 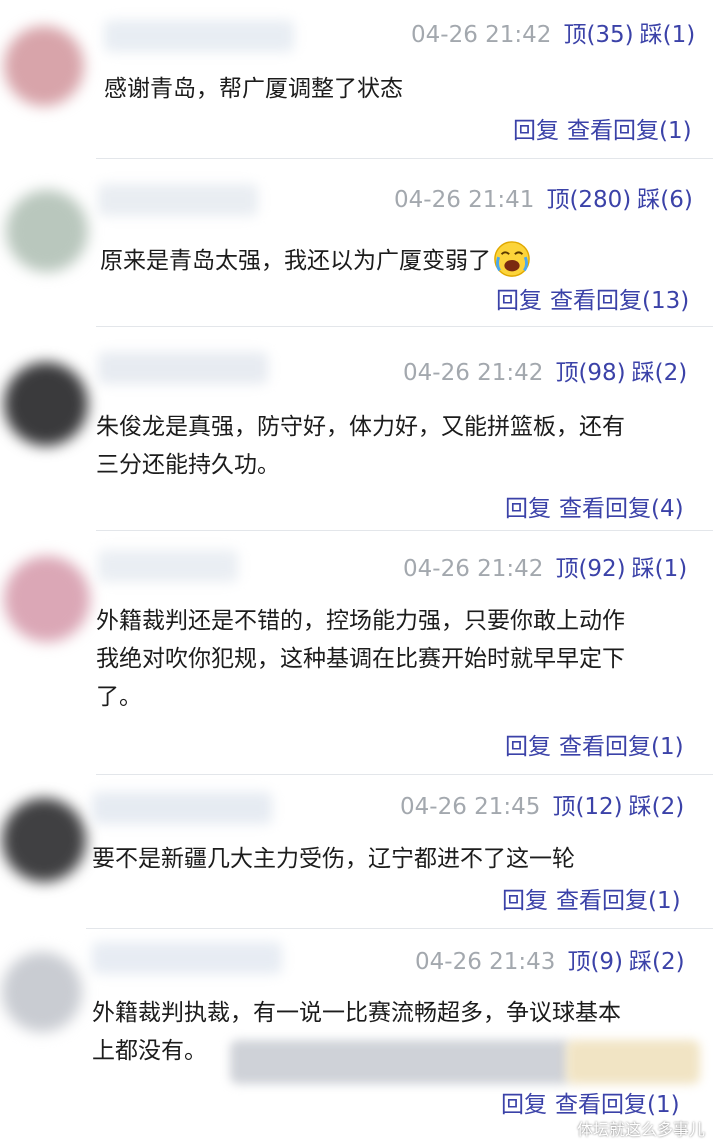 What do you see at coordinates (598, 35) in the screenshot?
I see `like-button: 顶(35)` at bounding box center [598, 35].